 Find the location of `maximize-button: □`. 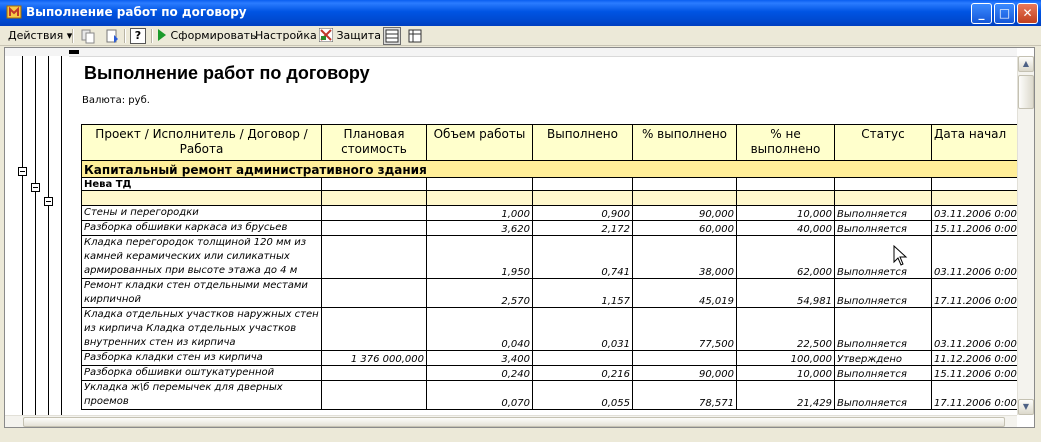

maximize-button: □ is located at coordinates (1004, 13).